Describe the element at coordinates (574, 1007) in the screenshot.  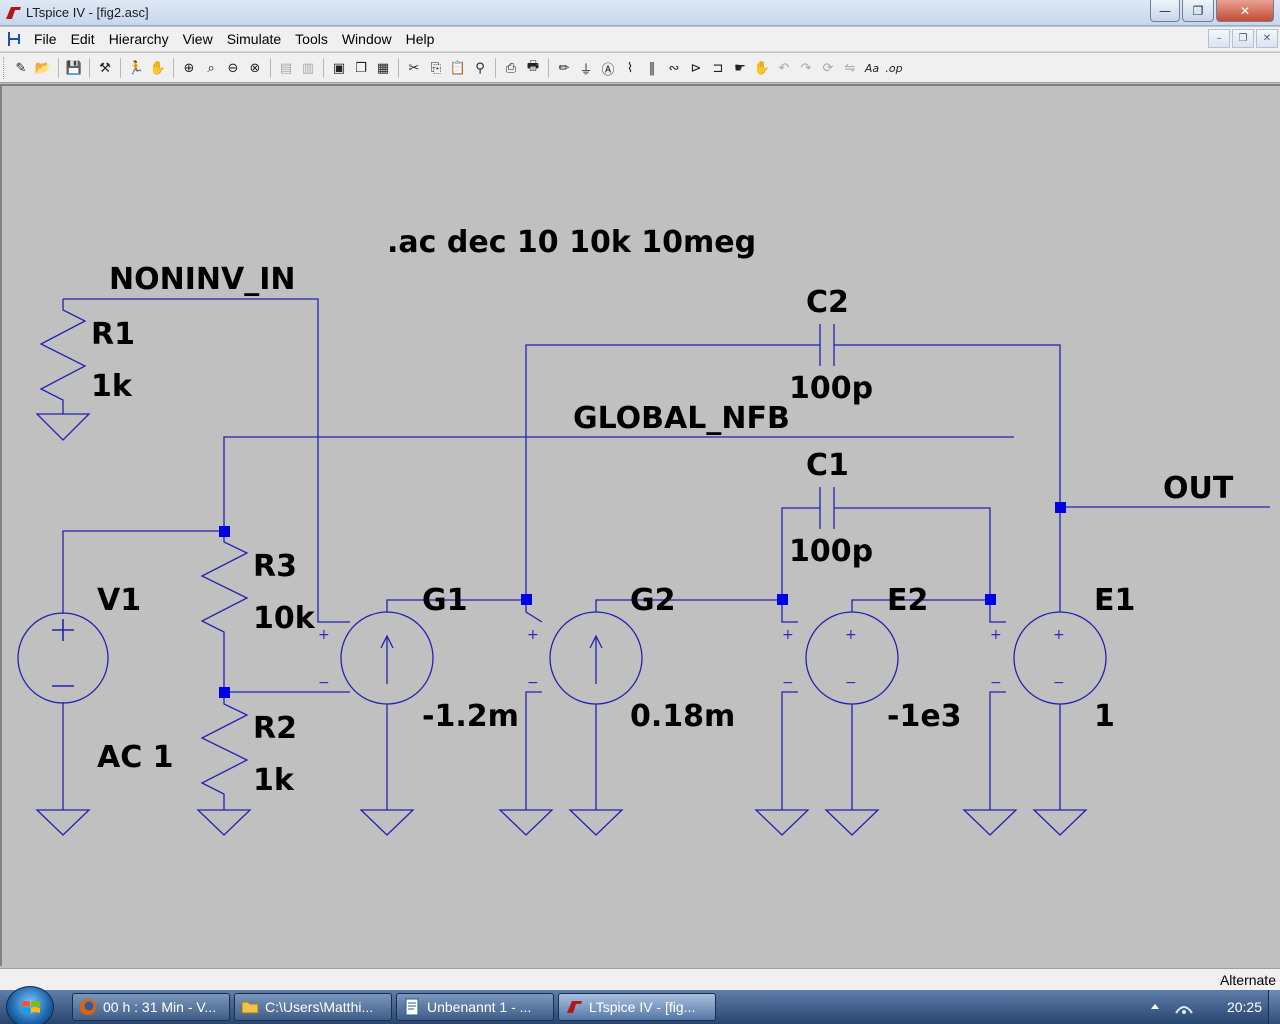
I see `ltspice-icon` at that location.